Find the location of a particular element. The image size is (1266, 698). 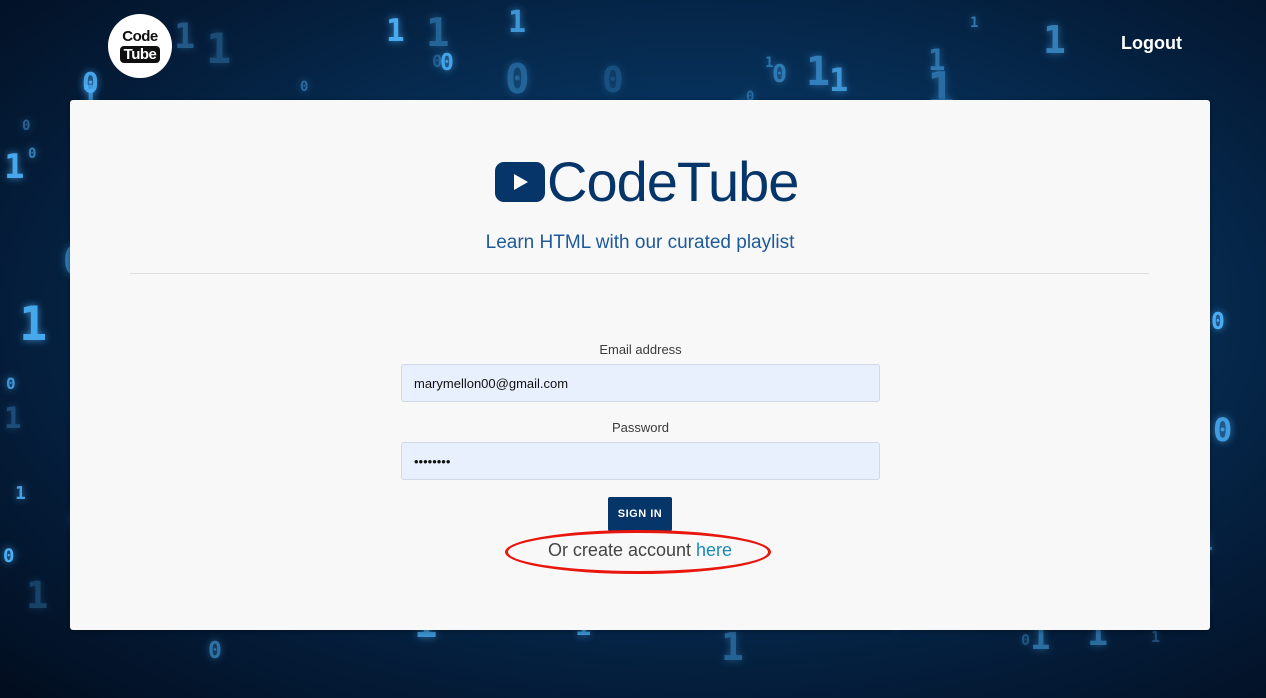

site-logo: Code Tube is located at coordinates (140, 46).